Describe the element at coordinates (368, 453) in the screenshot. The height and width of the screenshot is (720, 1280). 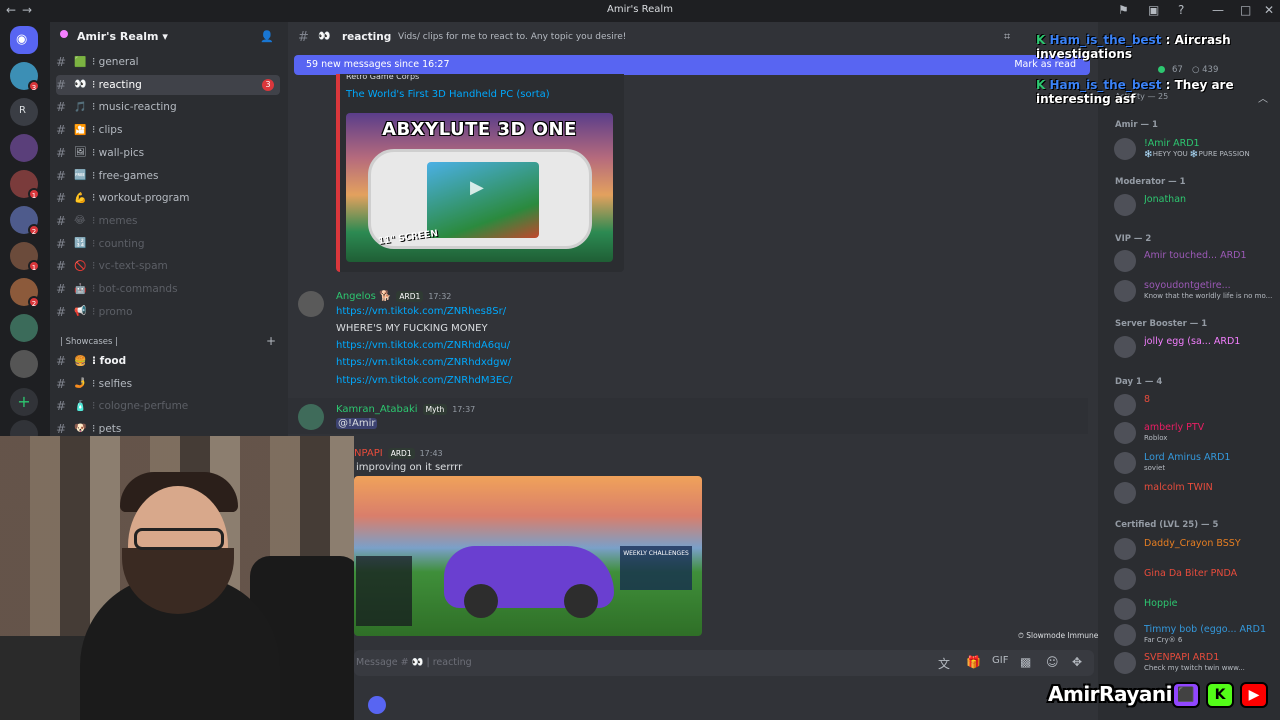
I see `author-name: NPAPI` at that location.